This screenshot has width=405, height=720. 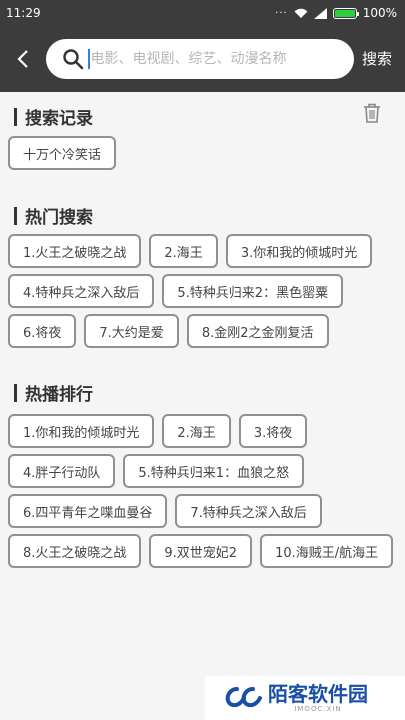 I want to click on history-tag: 十万个冷笑话, so click(x=62, y=153).